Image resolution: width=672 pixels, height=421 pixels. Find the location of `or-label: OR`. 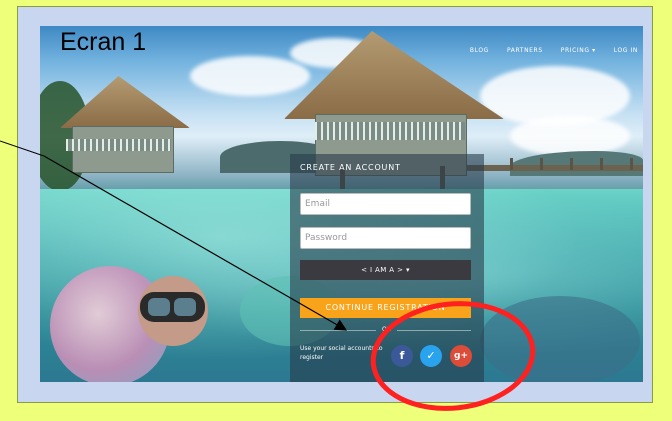

or-label: OR is located at coordinates (386, 329).